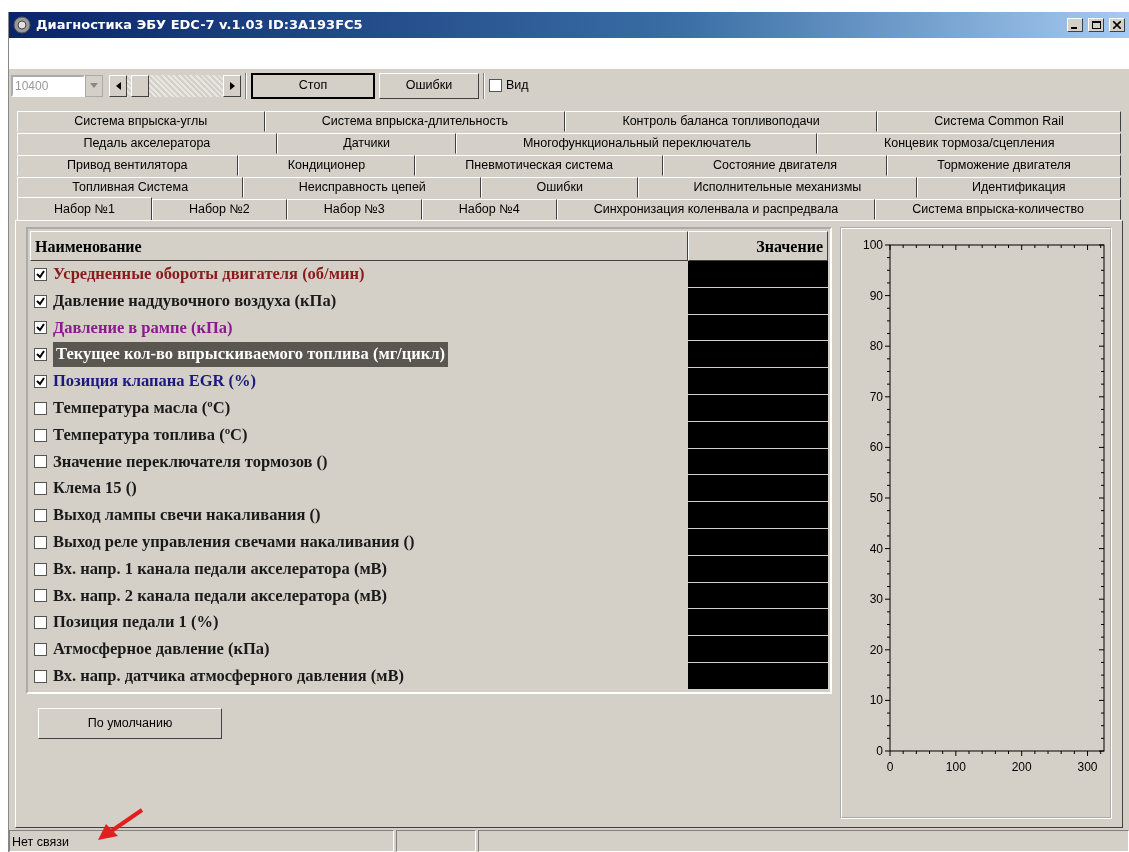 This screenshot has height=852, width=1129. What do you see at coordinates (199, 25) in the screenshot?
I see `window-title: Диагностика ЭБУ EDC-7 v.1.03 ID:3A193FC5` at bounding box center [199, 25].